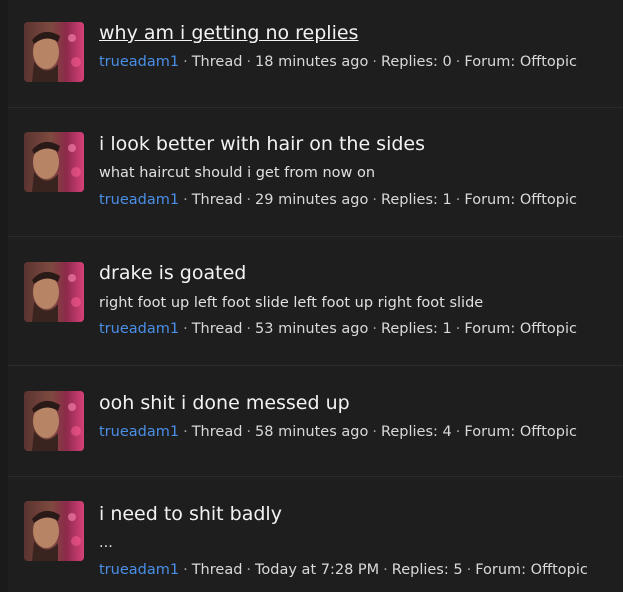 The image size is (623, 592). I want to click on reply-count: Replies: 0, so click(416, 62).